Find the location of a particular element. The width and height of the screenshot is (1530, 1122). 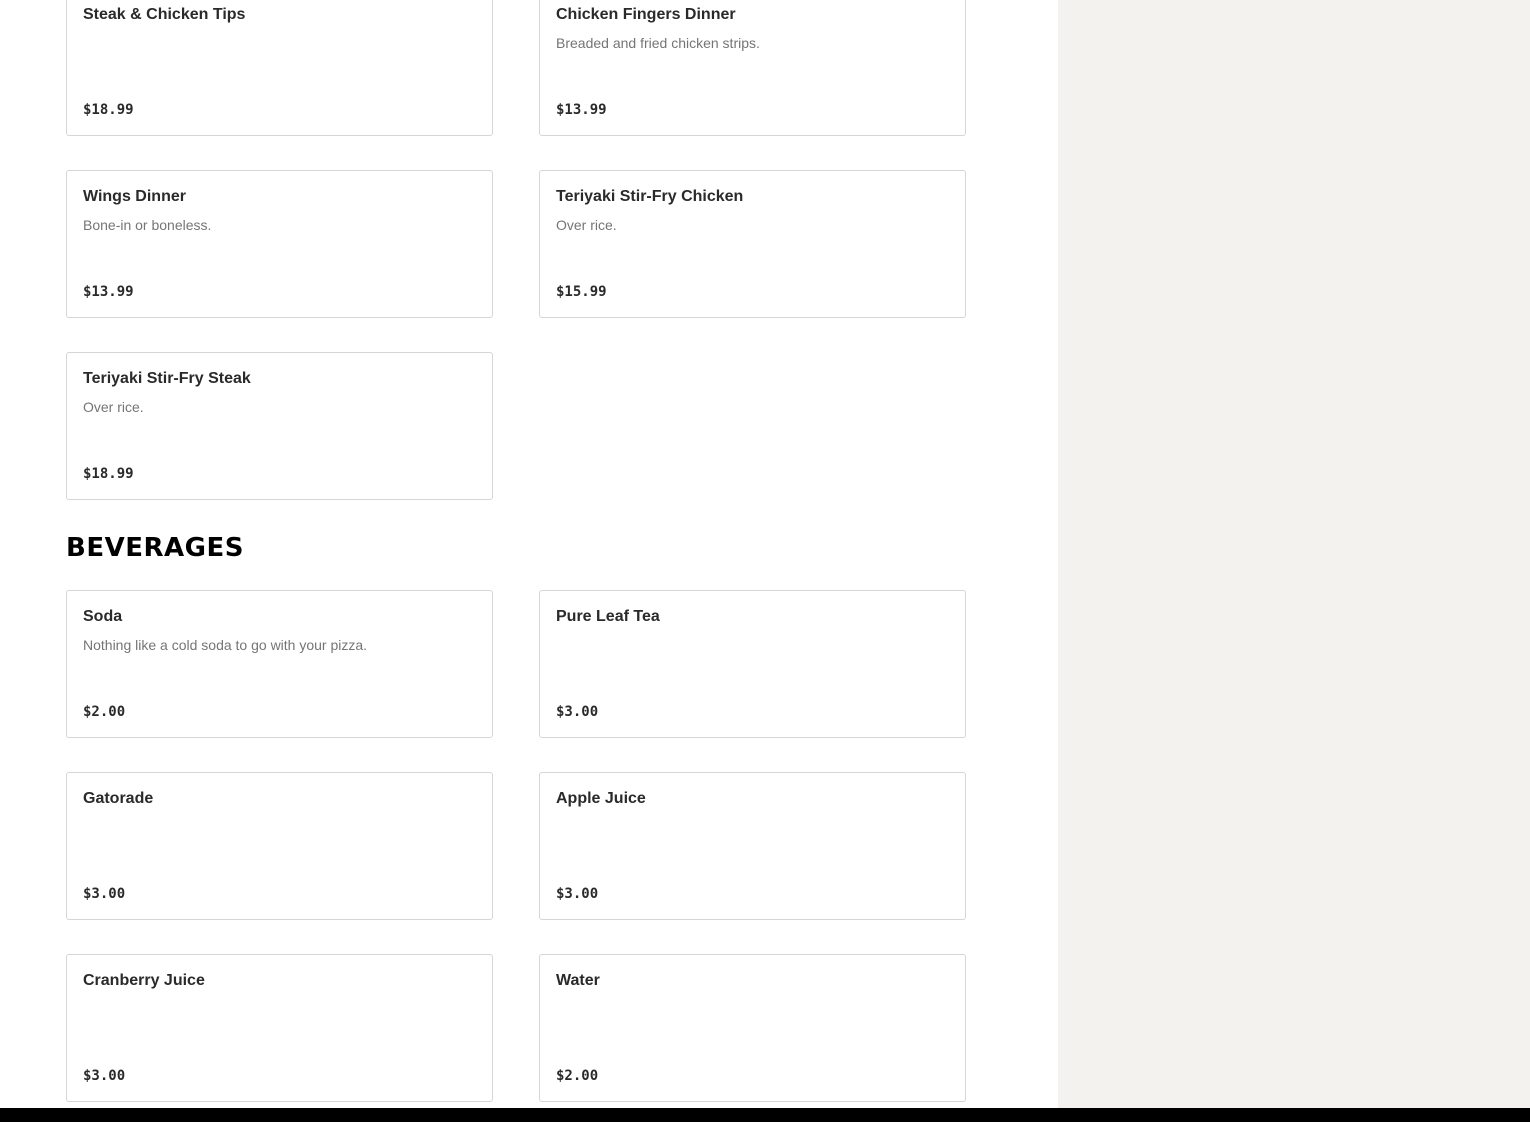

menu-item-name: Pure Leaf Tea is located at coordinates (608, 616).